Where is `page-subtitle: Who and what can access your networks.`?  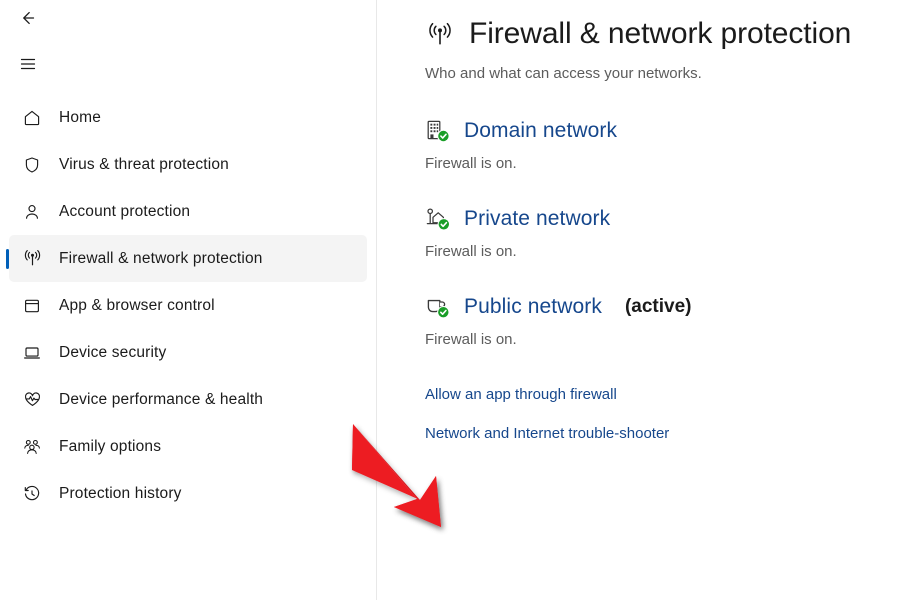
page-subtitle: Who and what can access your networks. is located at coordinates (563, 73).